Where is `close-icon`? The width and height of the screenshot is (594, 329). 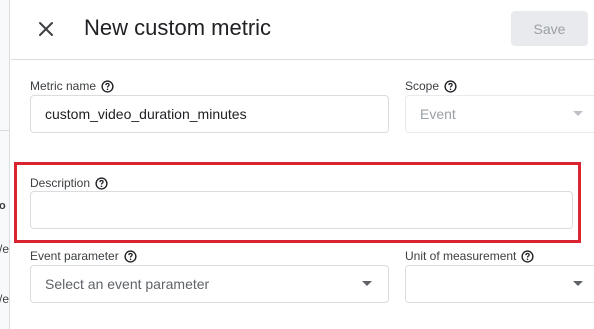 close-icon is located at coordinates (46, 29).